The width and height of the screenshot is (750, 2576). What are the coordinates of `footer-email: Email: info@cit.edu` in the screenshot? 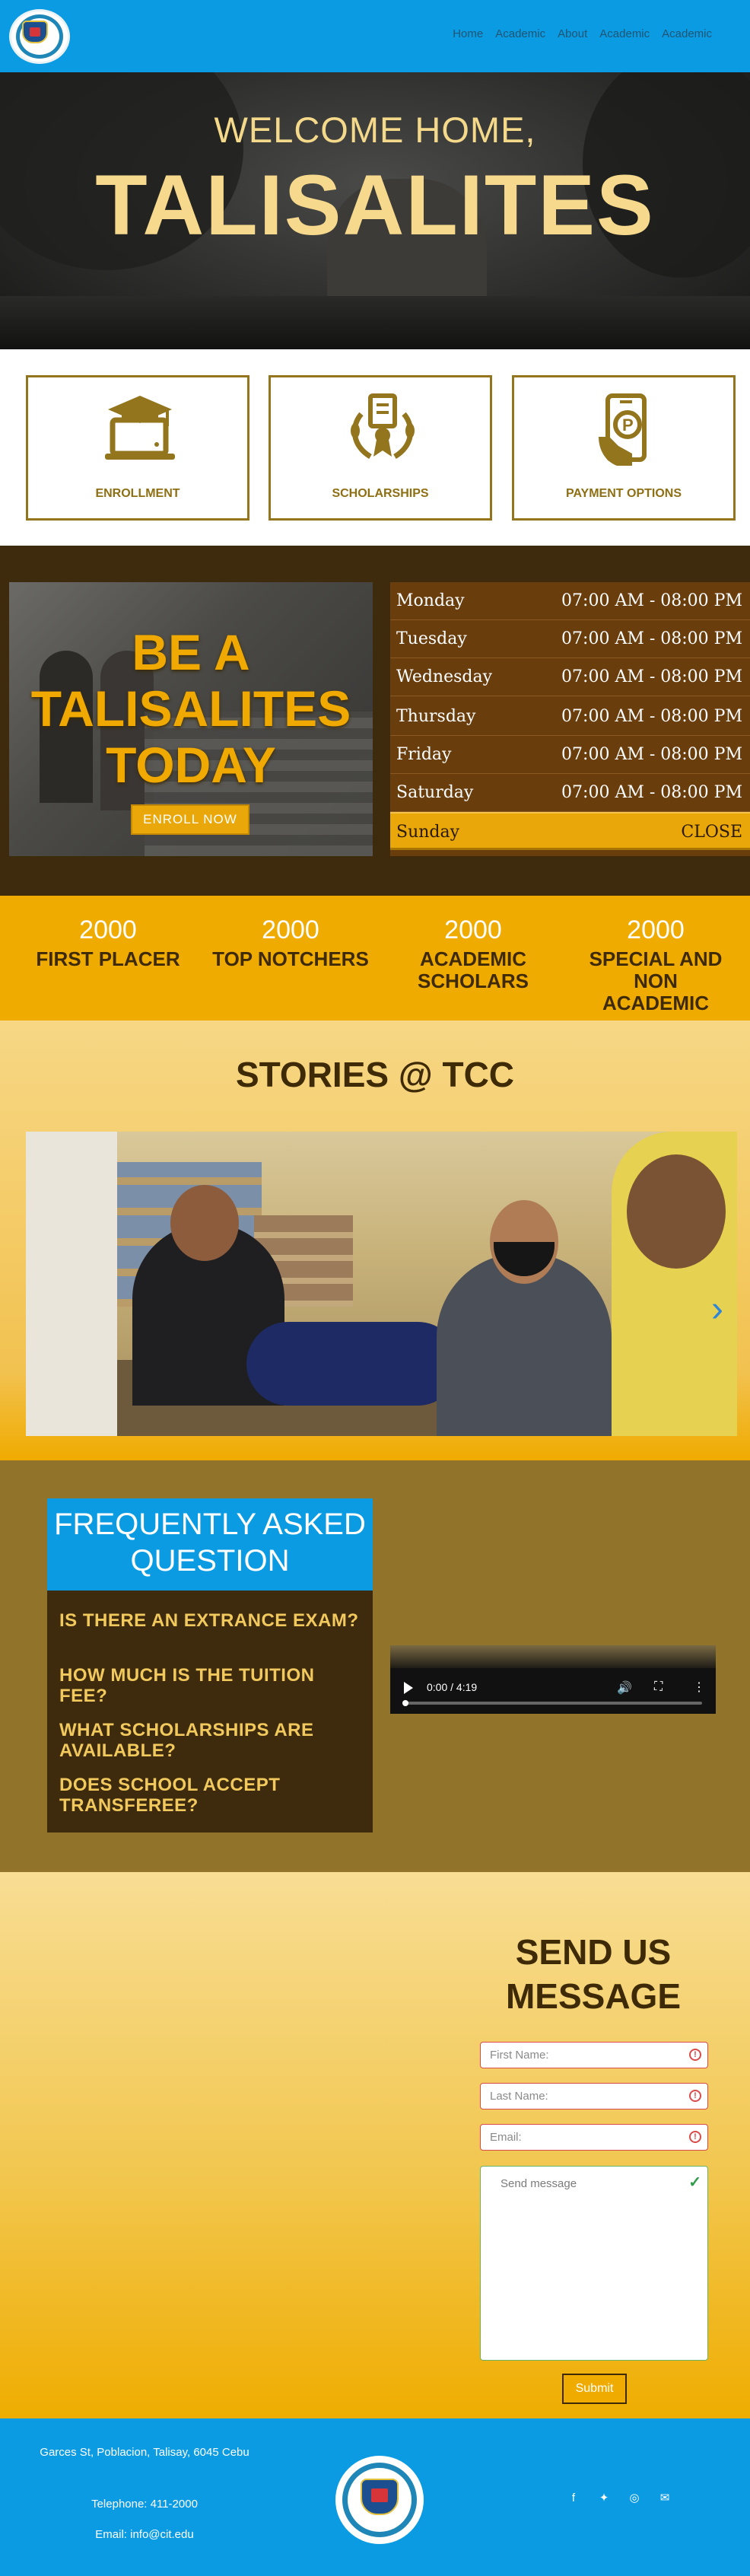 It's located at (144, 2534).